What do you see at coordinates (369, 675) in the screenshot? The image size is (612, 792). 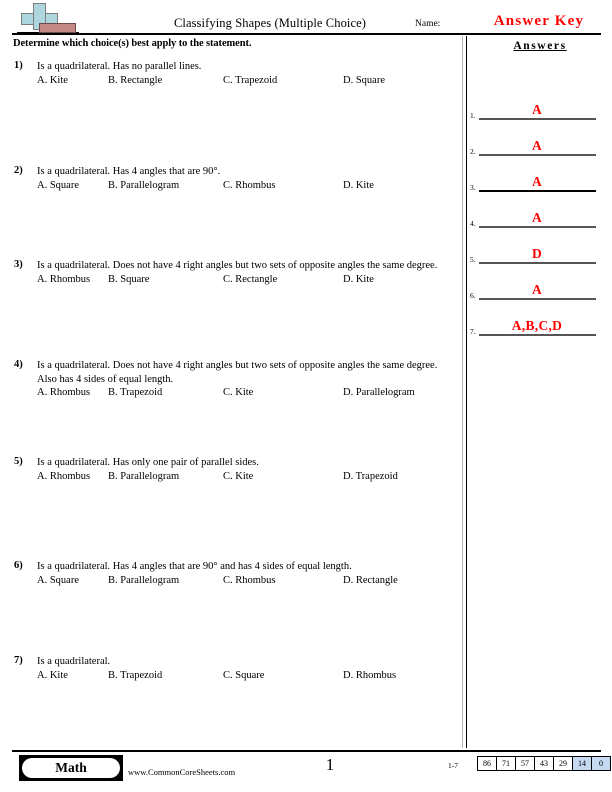 I see `choice-option: D. Rhombus` at bounding box center [369, 675].